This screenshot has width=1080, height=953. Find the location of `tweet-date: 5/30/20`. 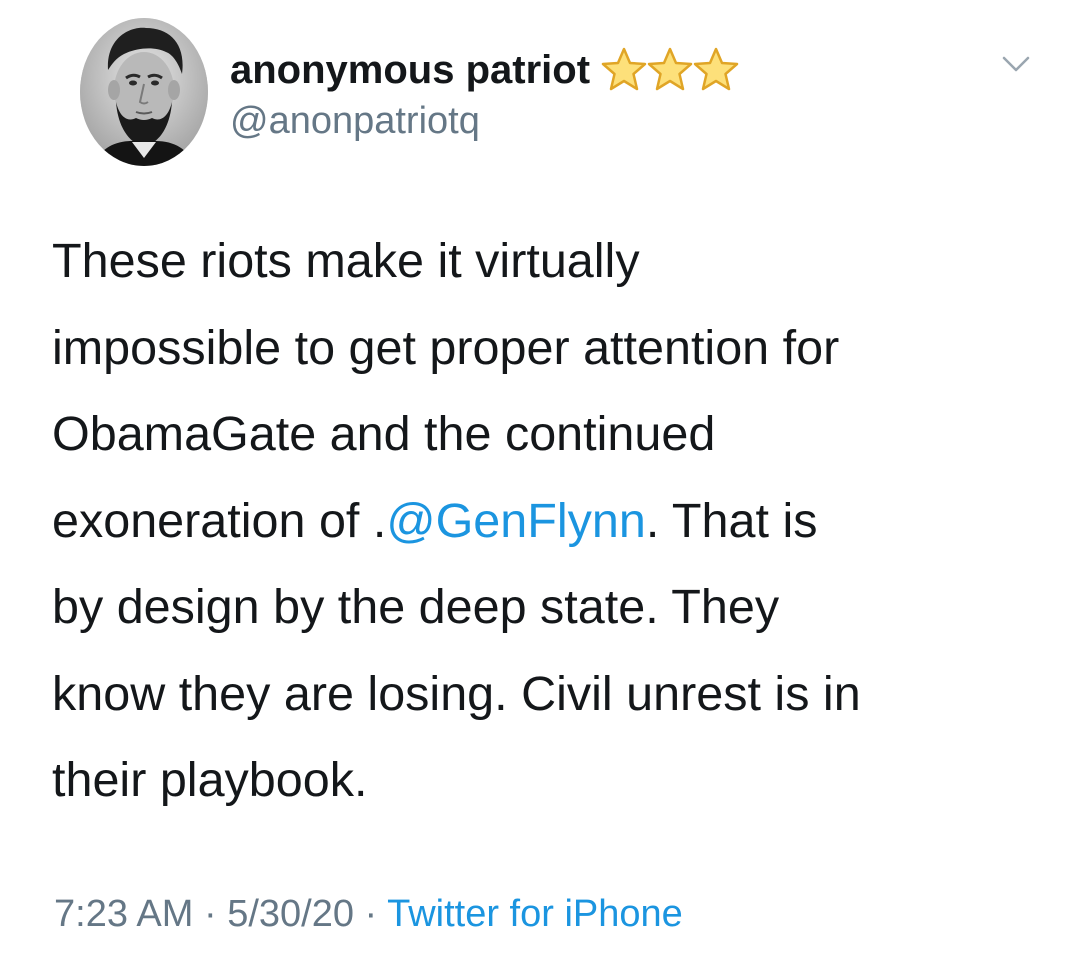

tweet-date: 5/30/20 is located at coordinates (290, 914).